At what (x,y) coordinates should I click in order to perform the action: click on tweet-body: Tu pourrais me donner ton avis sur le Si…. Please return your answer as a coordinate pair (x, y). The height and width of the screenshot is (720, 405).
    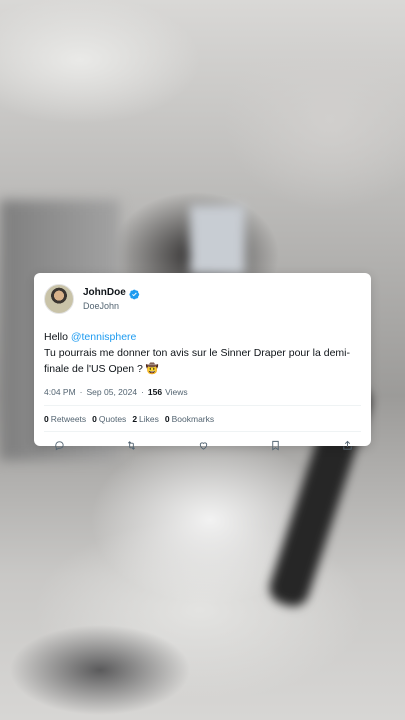
    Looking at the image, I should click on (197, 361).